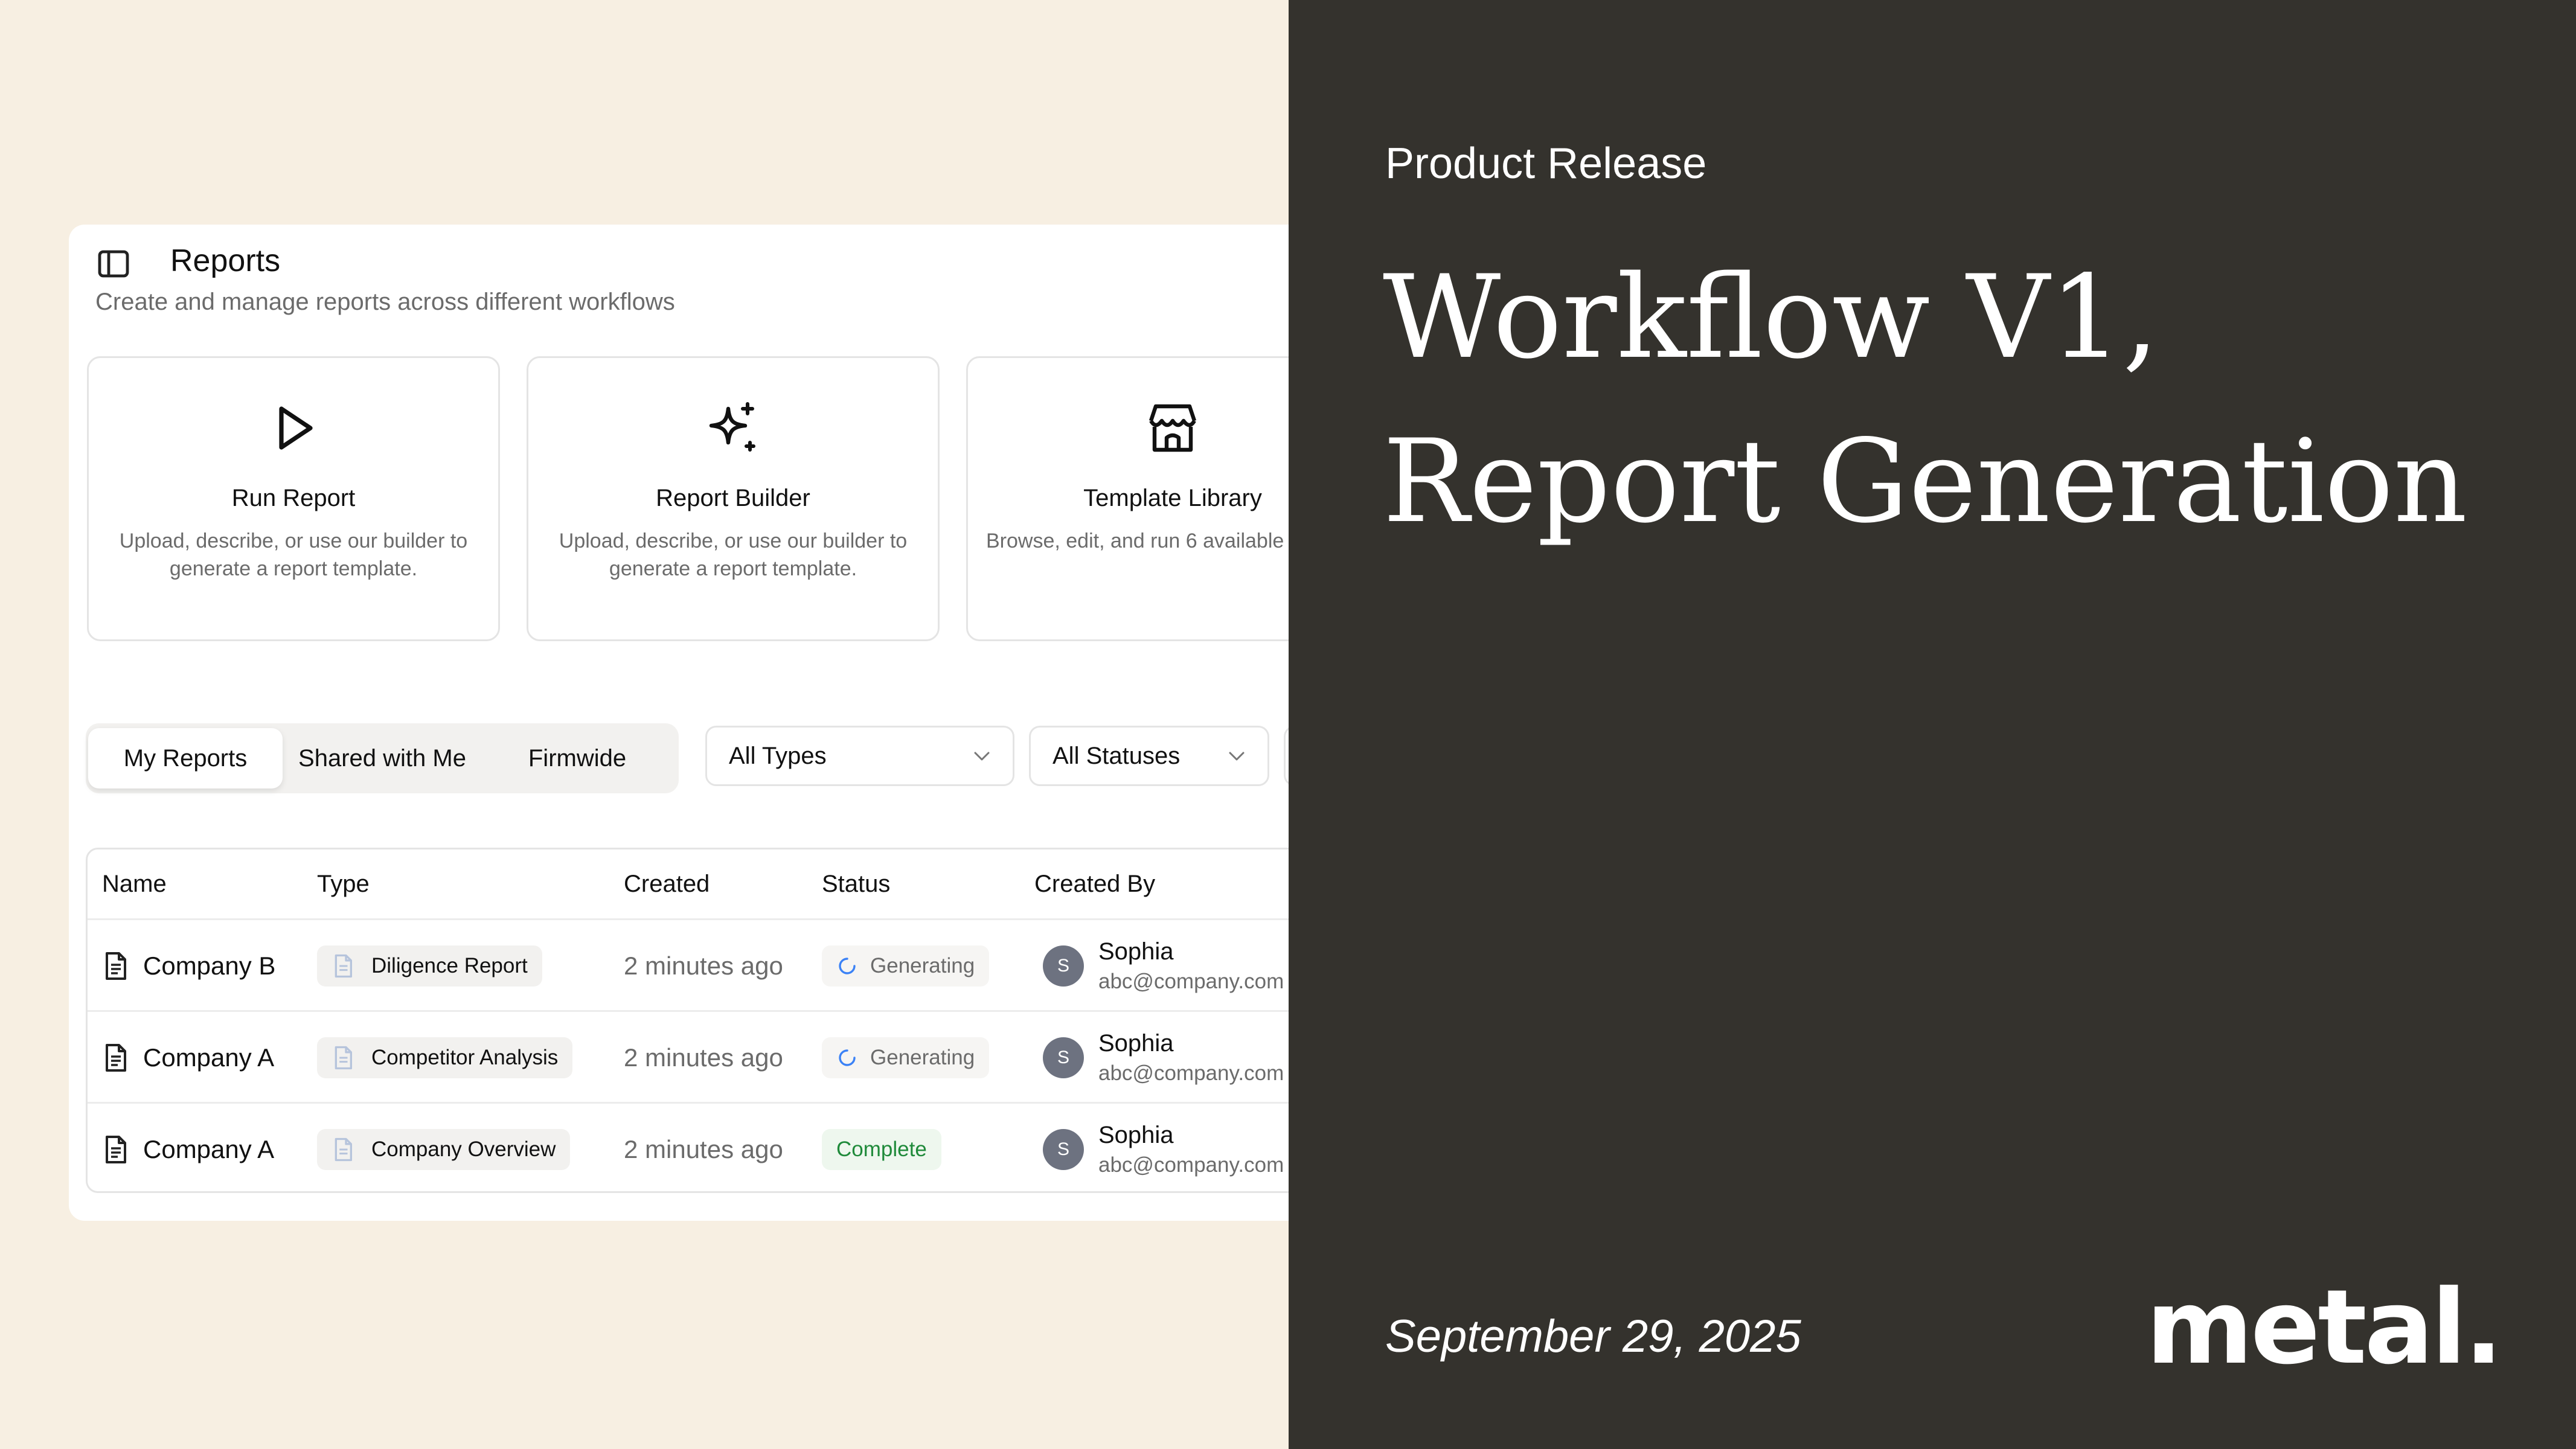 The height and width of the screenshot is (1449, 2576). Describe the element at coordinates (1286, 756) in the screenshot. I see `additional-filter-select` at that location.